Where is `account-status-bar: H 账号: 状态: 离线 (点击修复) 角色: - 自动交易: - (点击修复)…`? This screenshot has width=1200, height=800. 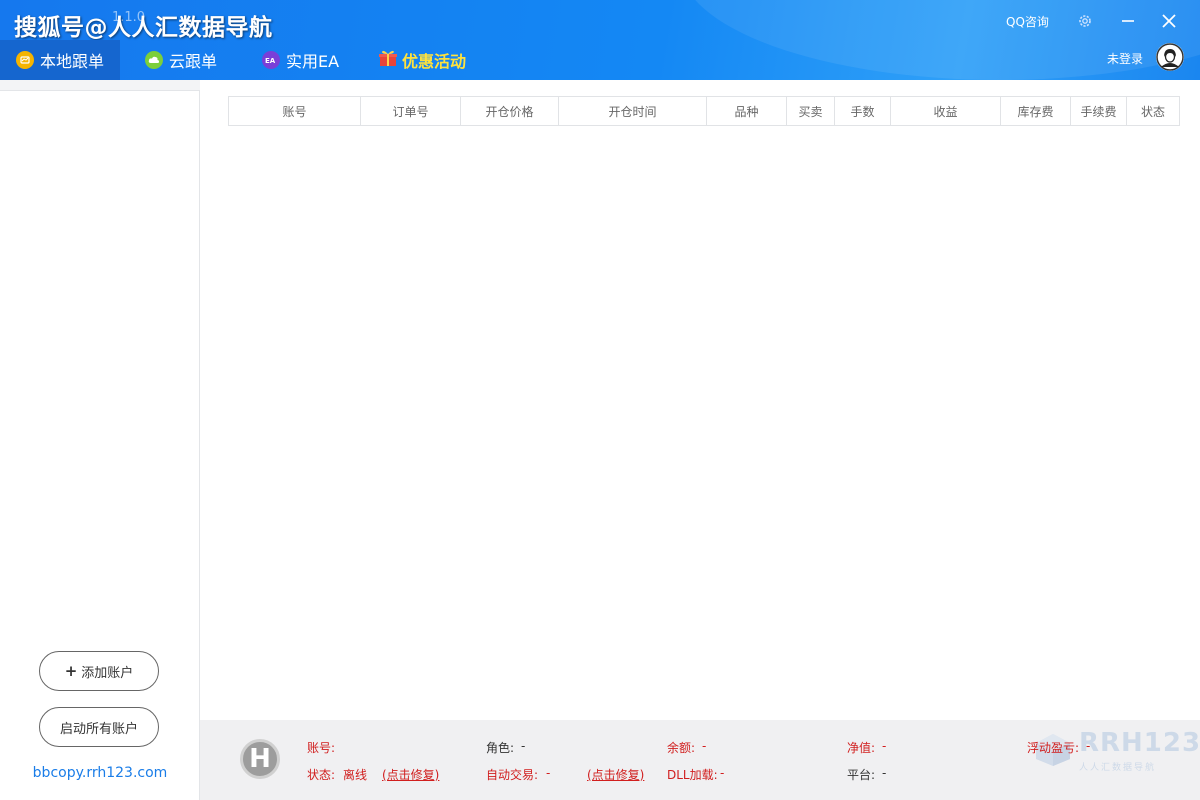
account-status-bar: H 账号: 状态: 离线 (点击修复) 角色: - 自动交易: - (点击修复)… is located at coordinates (700, 760).